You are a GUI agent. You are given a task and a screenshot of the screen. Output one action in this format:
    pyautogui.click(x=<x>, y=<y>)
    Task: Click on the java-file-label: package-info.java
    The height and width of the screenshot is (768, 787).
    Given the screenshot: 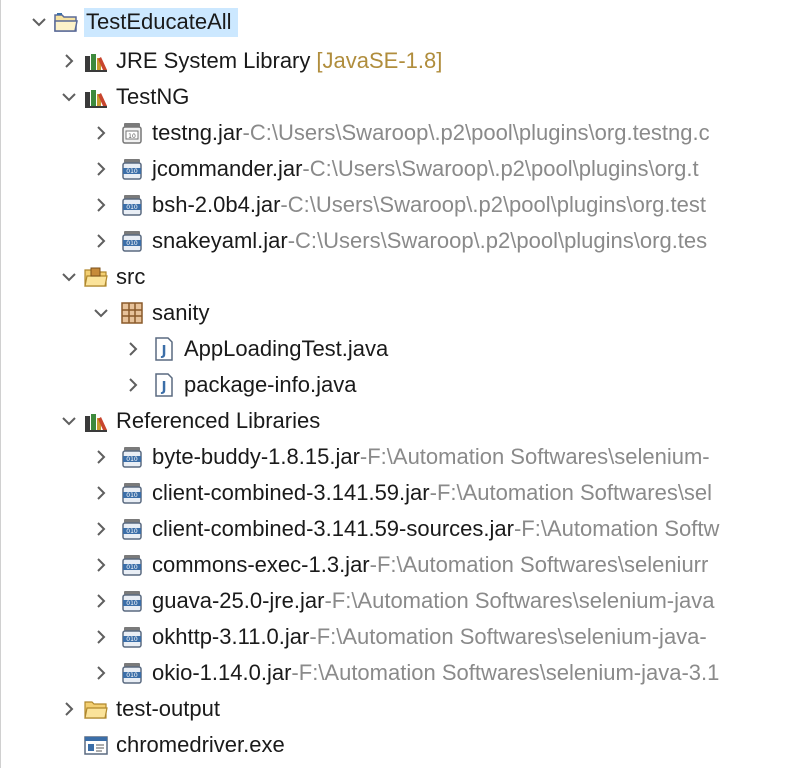 What is the action you would take?
    pyautogui.click(x=270, y=384)
    